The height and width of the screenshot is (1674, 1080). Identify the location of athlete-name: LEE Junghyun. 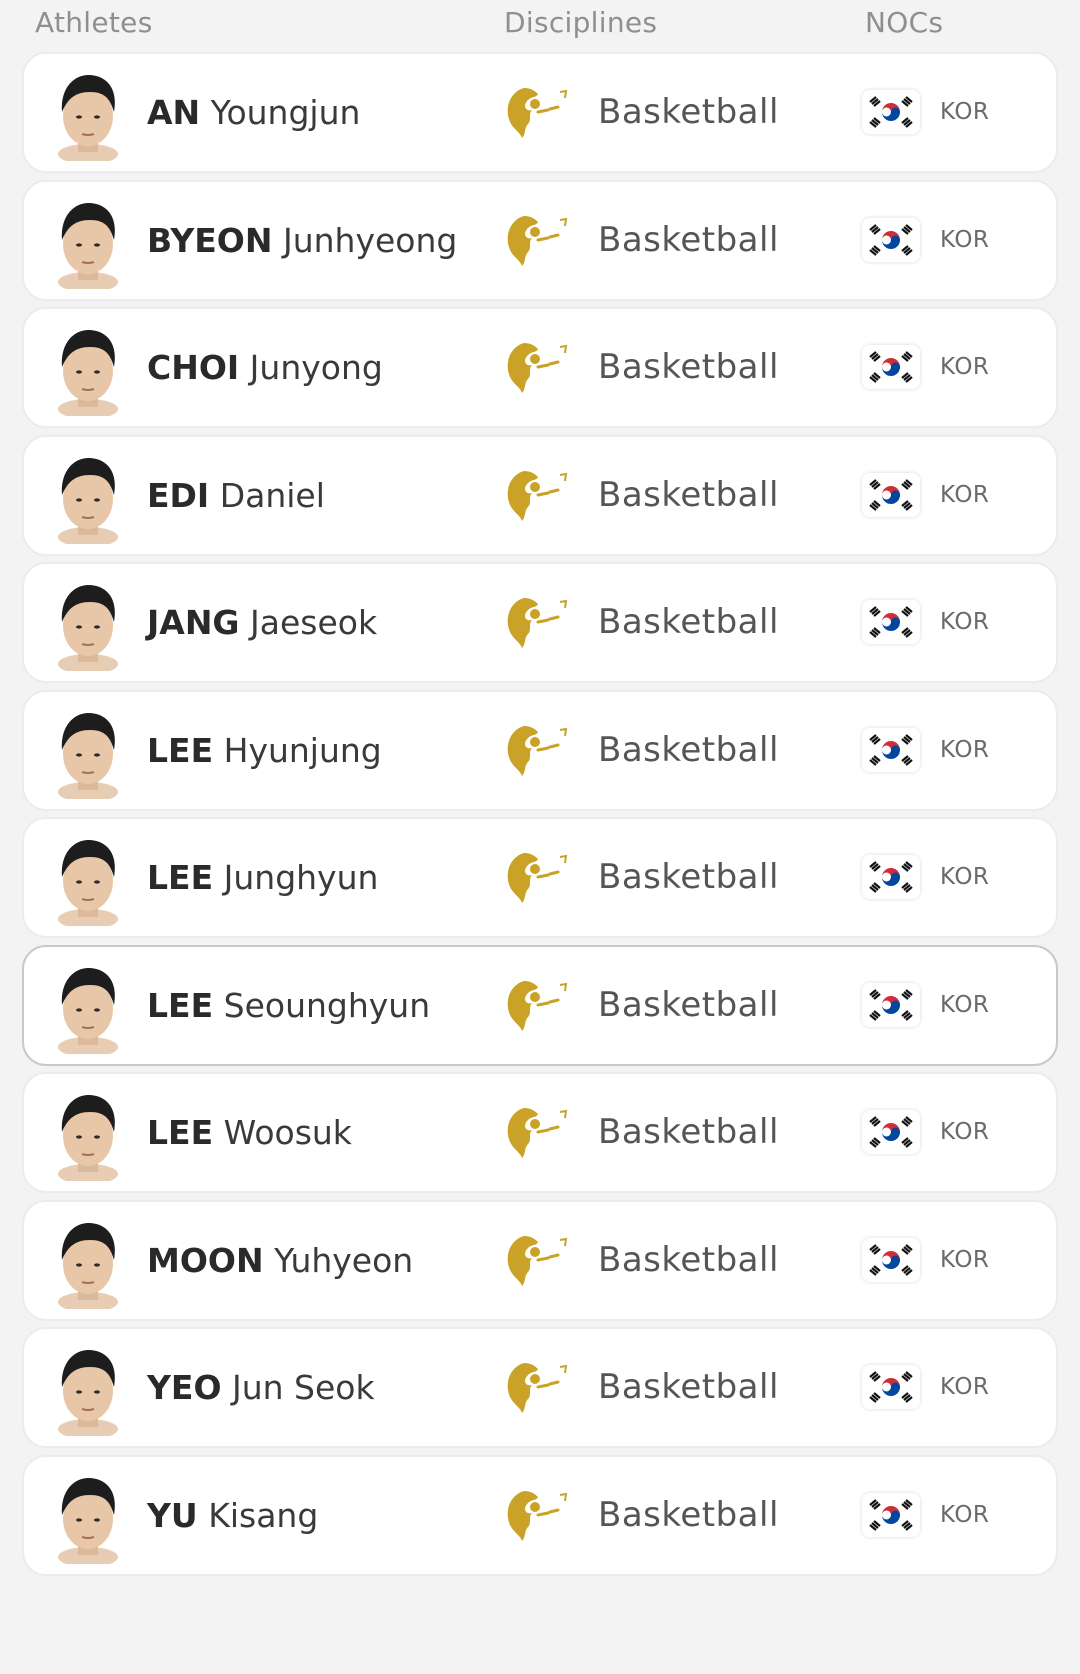
(262, 877).